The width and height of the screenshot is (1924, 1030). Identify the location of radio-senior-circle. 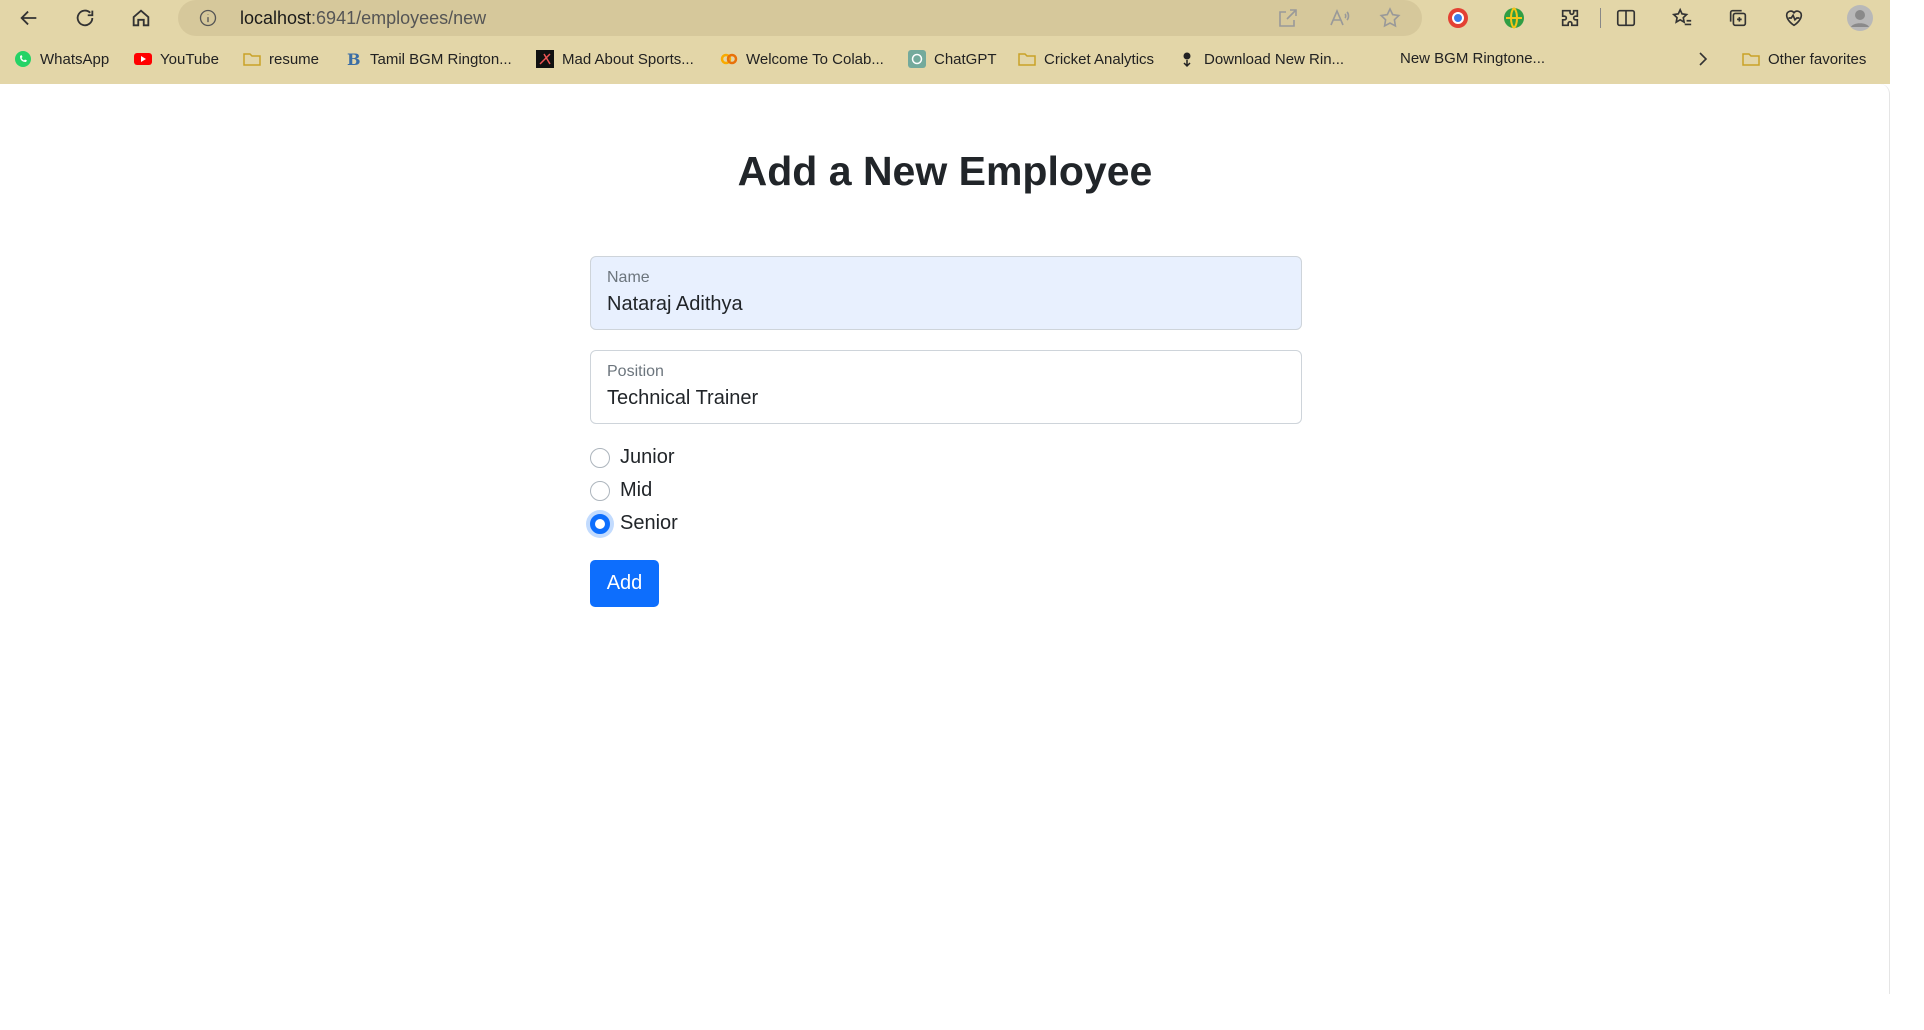
(600, 523).